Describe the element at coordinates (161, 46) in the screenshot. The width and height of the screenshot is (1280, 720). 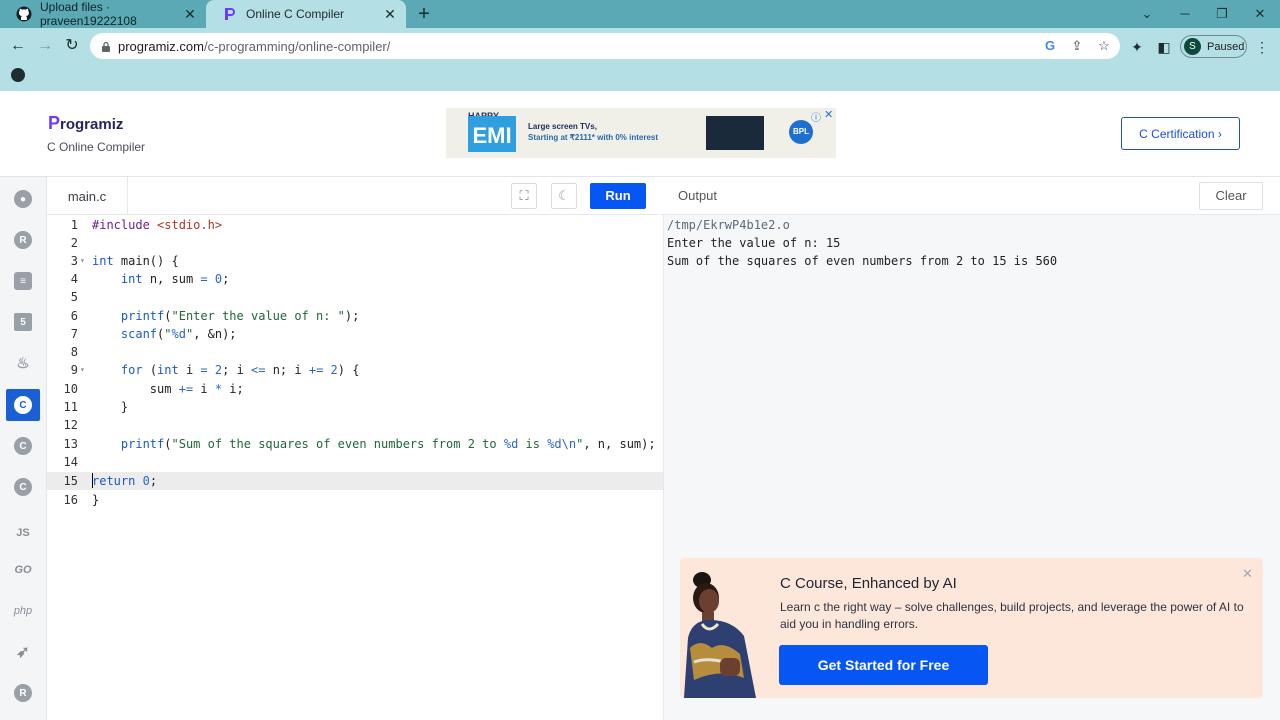
I see `url-domain: programiz.com` at that location.